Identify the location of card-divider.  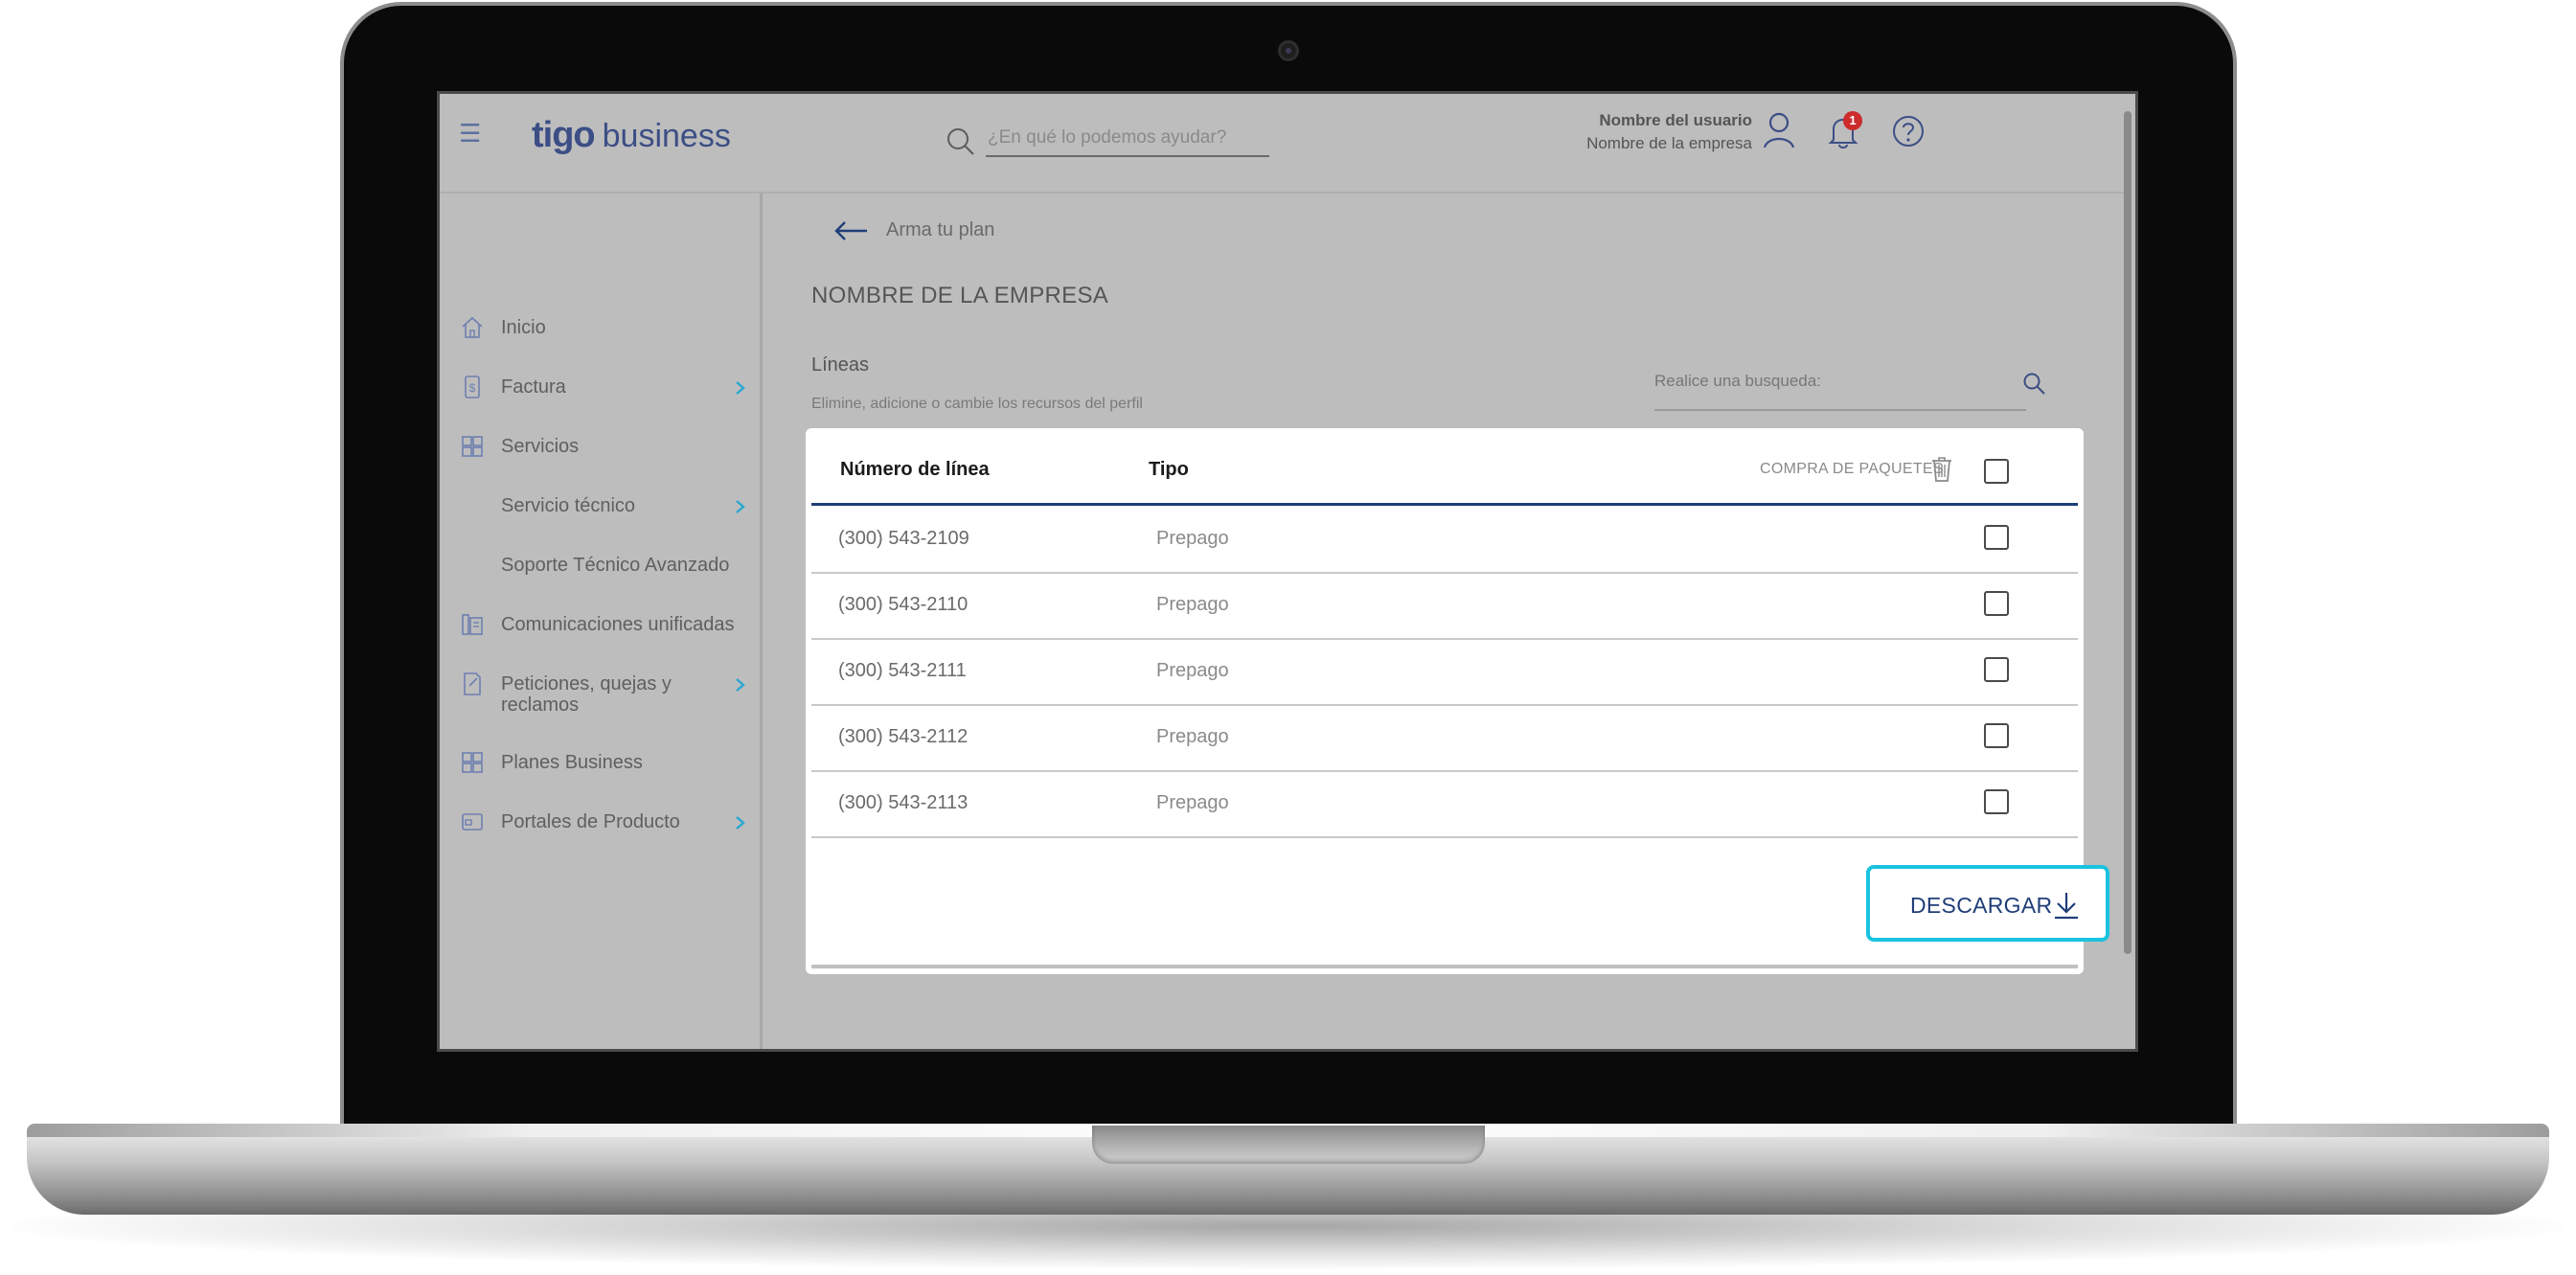
(1444, 966).